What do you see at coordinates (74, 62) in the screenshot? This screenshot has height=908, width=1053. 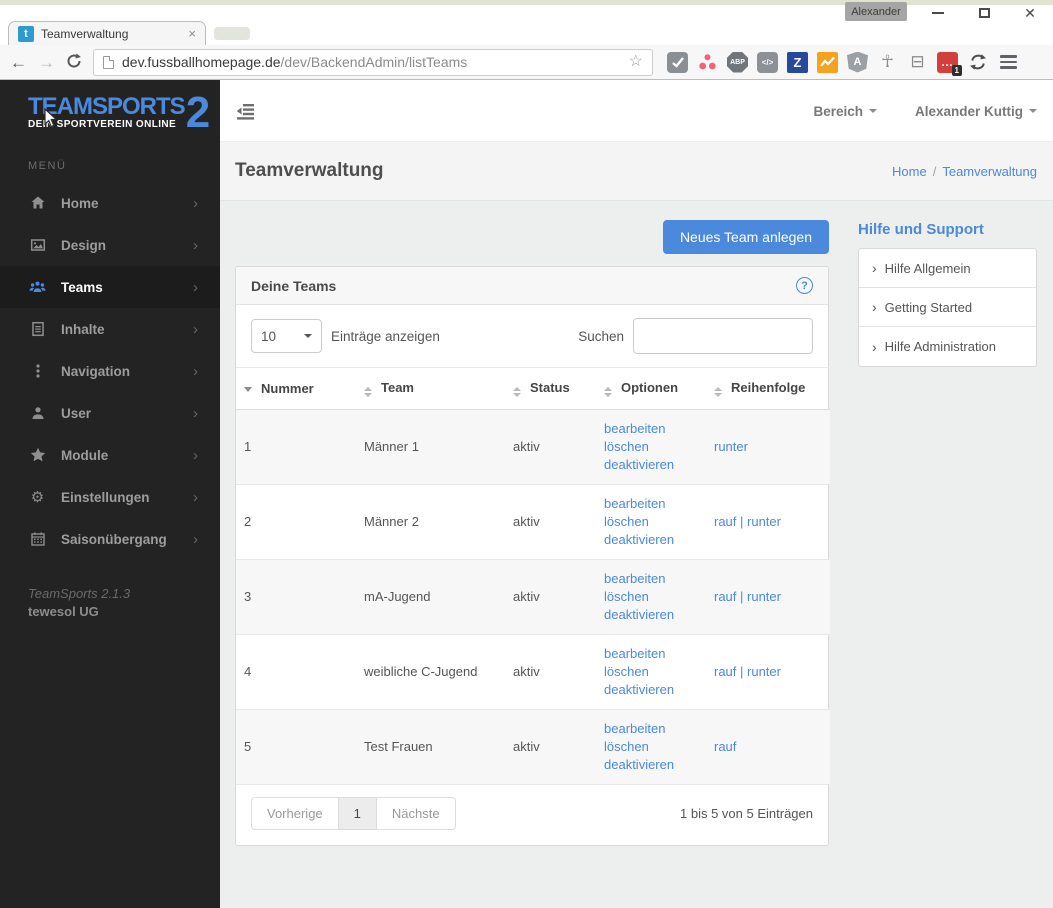 I see `reload-icon` at bounding box center [74, 62].